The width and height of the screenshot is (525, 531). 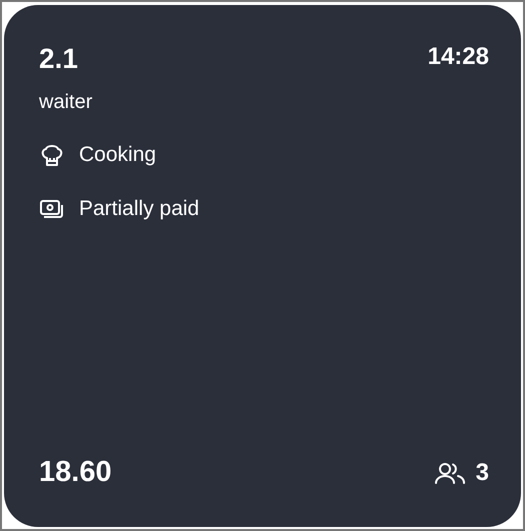 What do you see at coordinates (65, 102) in the screenshot?
I see `waiter-name: waiter` at bounding box center [65, 102].